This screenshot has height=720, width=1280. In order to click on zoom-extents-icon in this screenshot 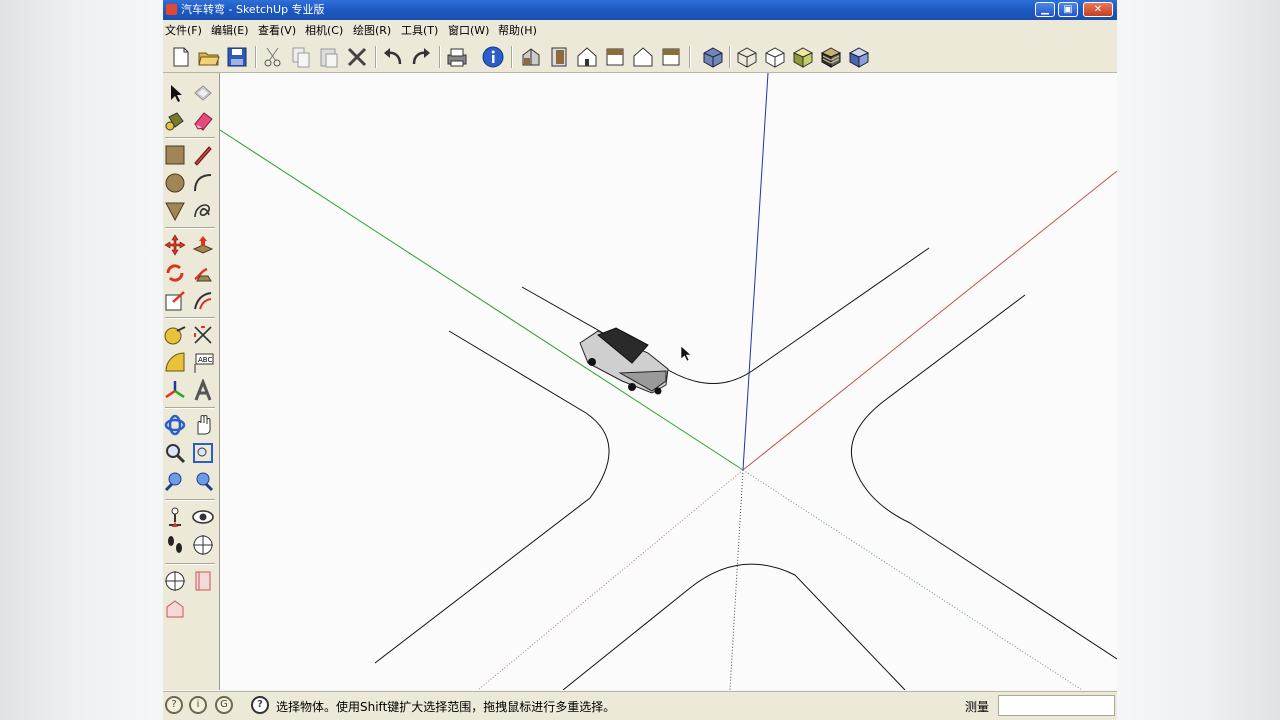, I will do `click(203, 481)`.